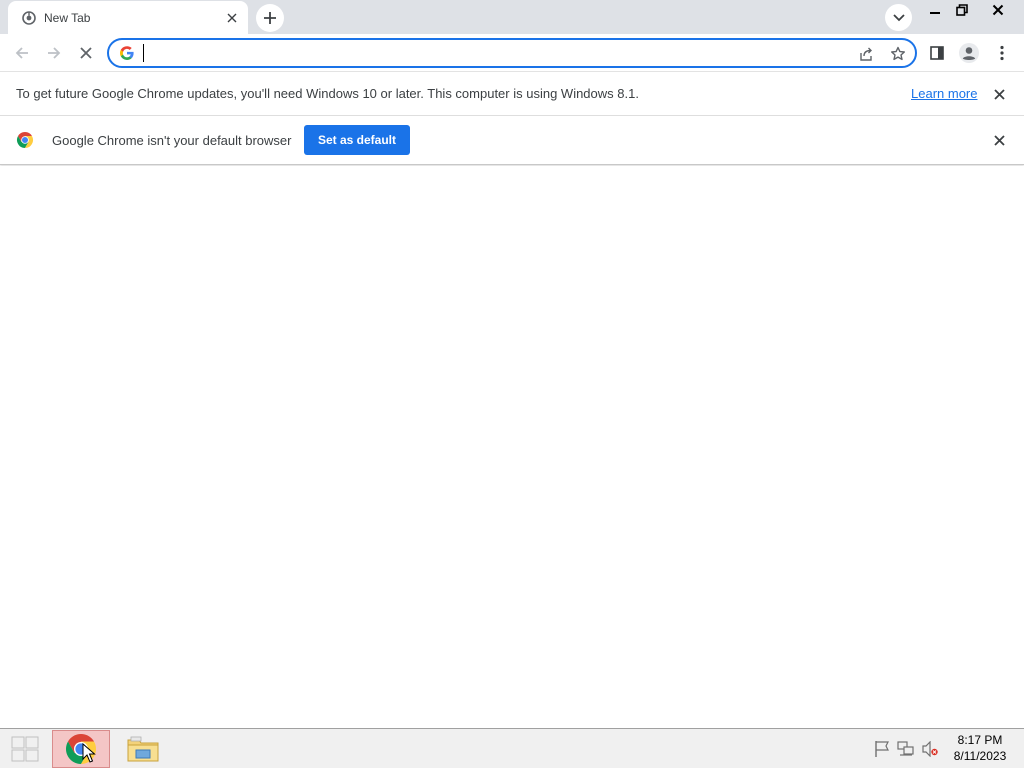 This screenshot has width=1024, height=768. I want to click on forward-button, so click(54, 53).